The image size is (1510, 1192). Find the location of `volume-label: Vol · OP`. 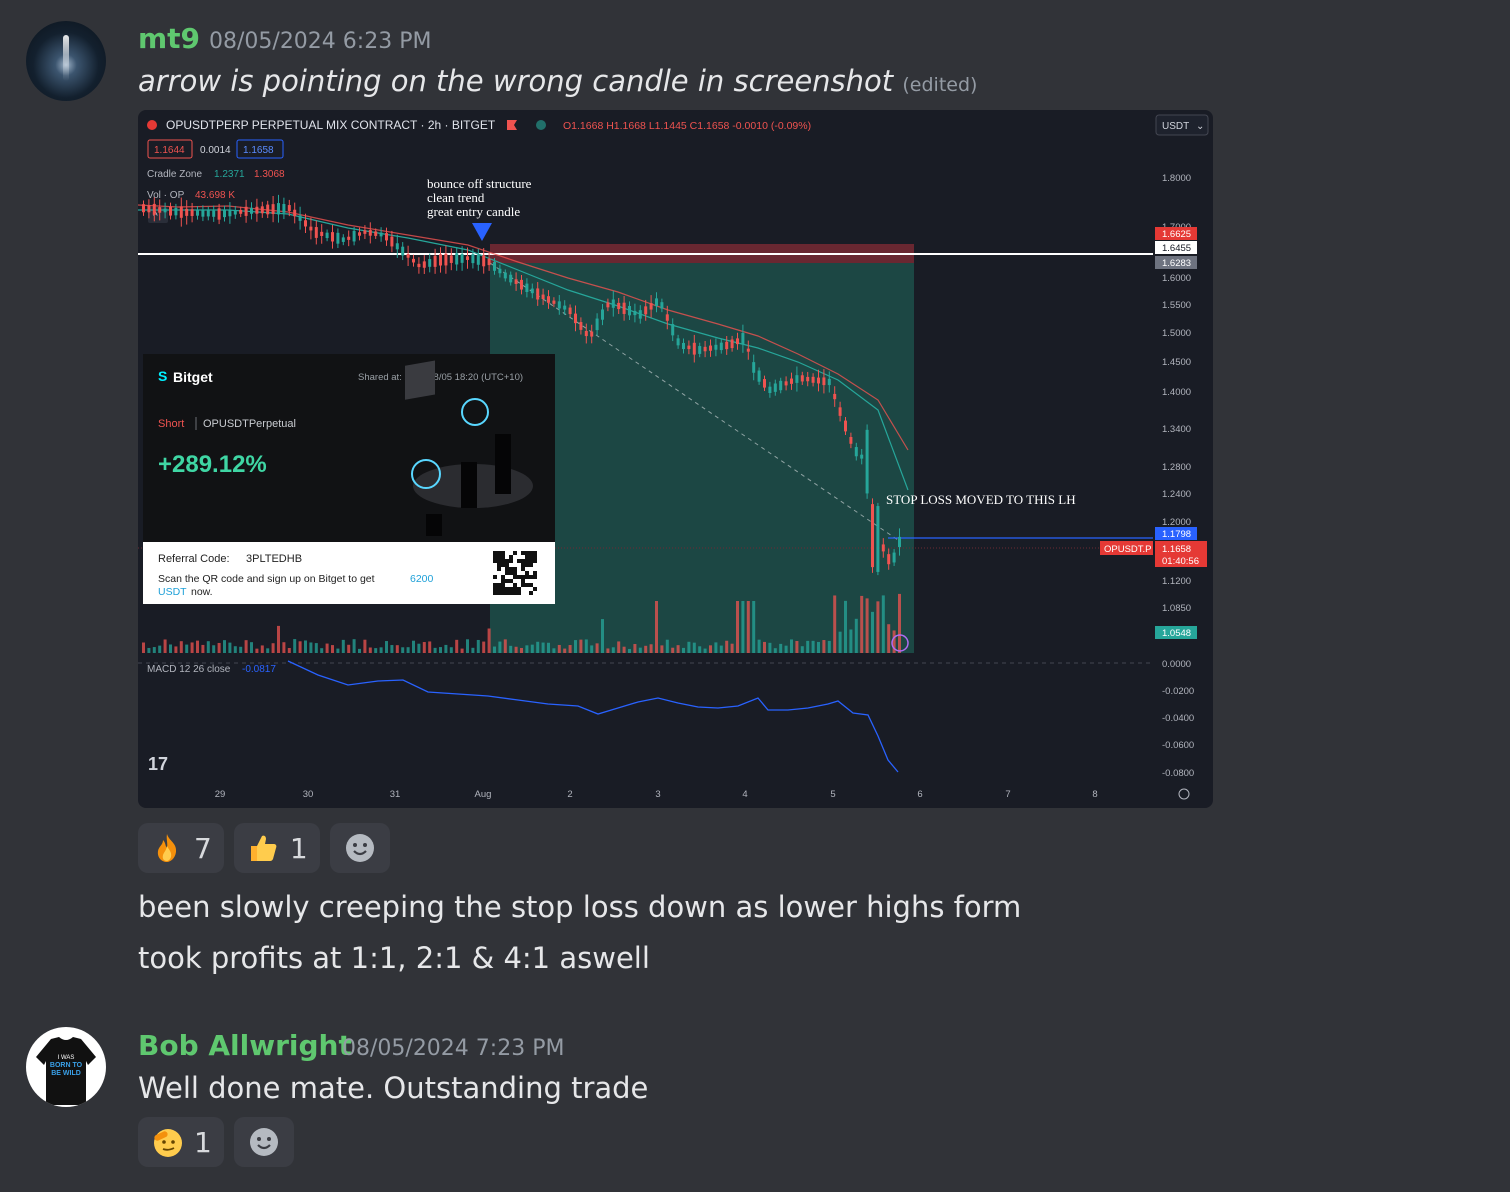

volume-label: Vol · OP is located at coordinates (166, 195).